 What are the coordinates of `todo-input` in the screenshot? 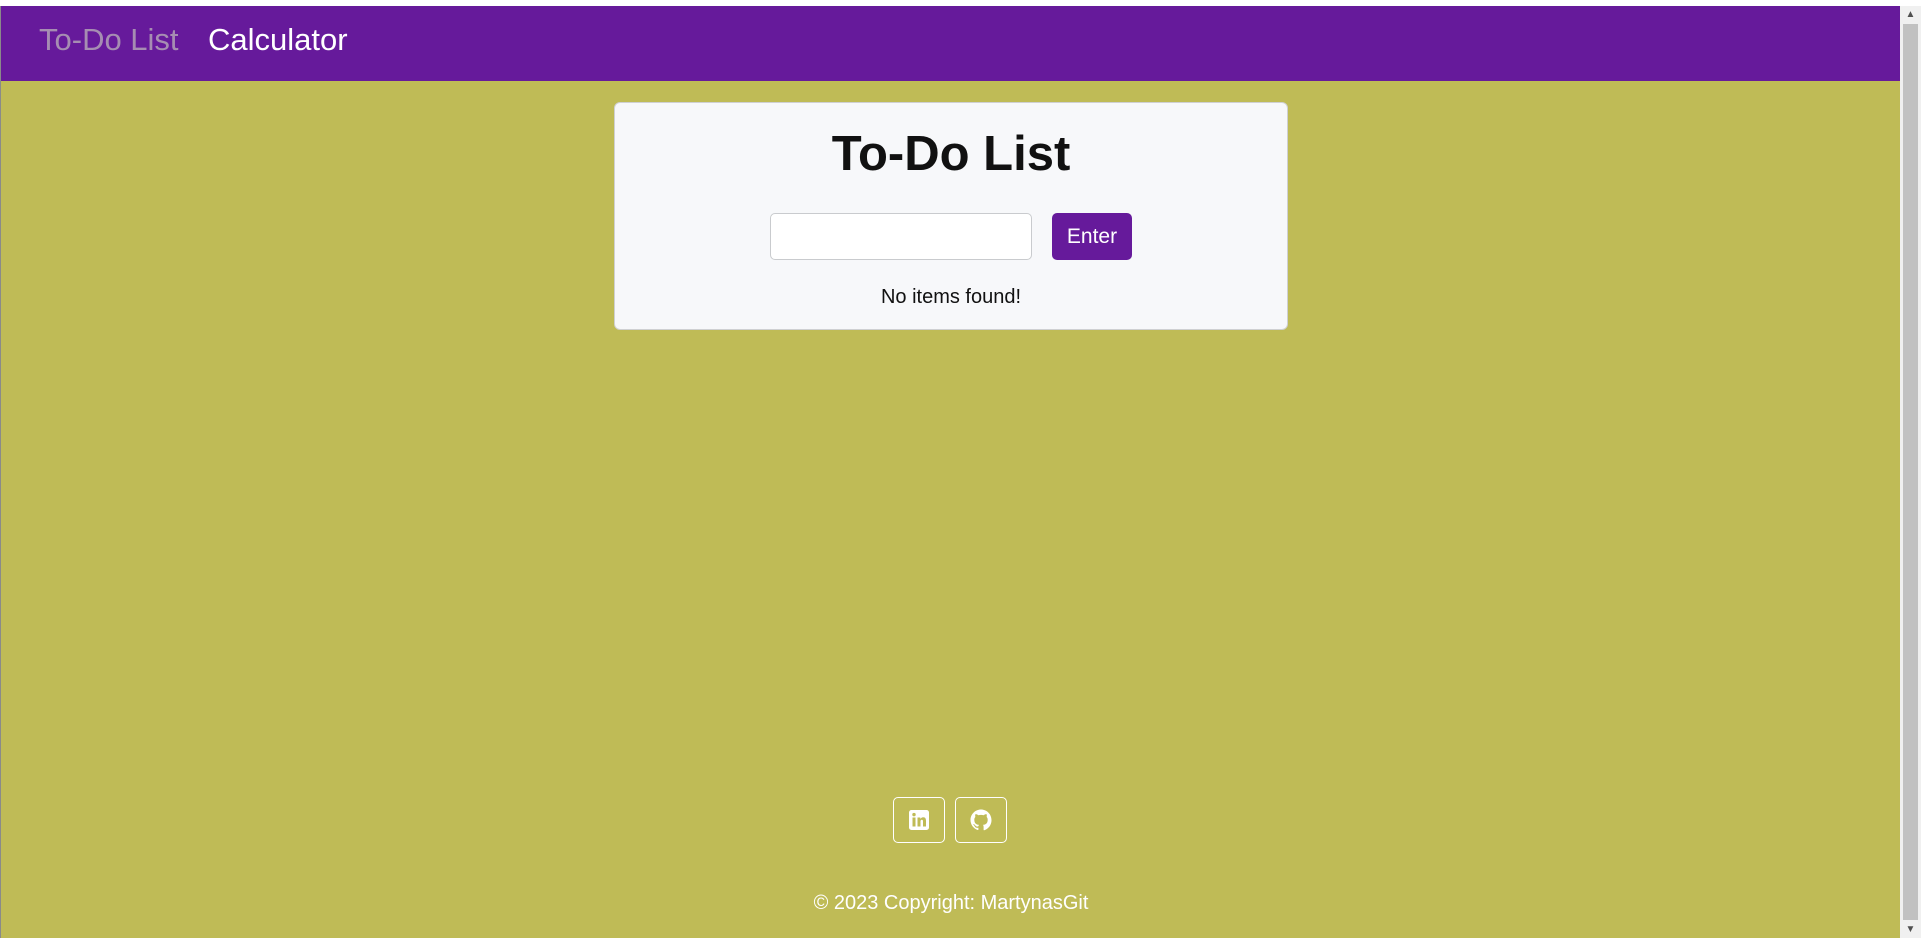 It's located at (901, 236).